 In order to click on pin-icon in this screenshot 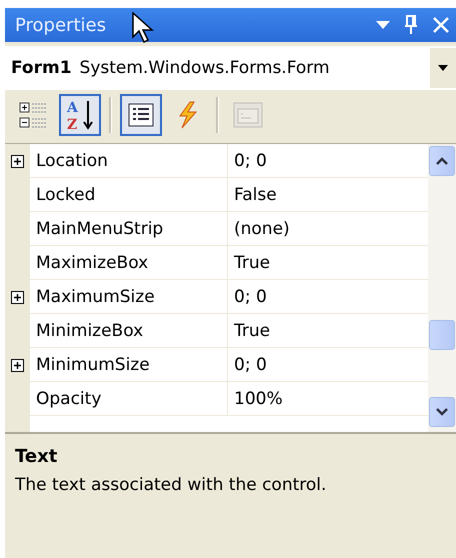, I will do `click(411, 25)`.